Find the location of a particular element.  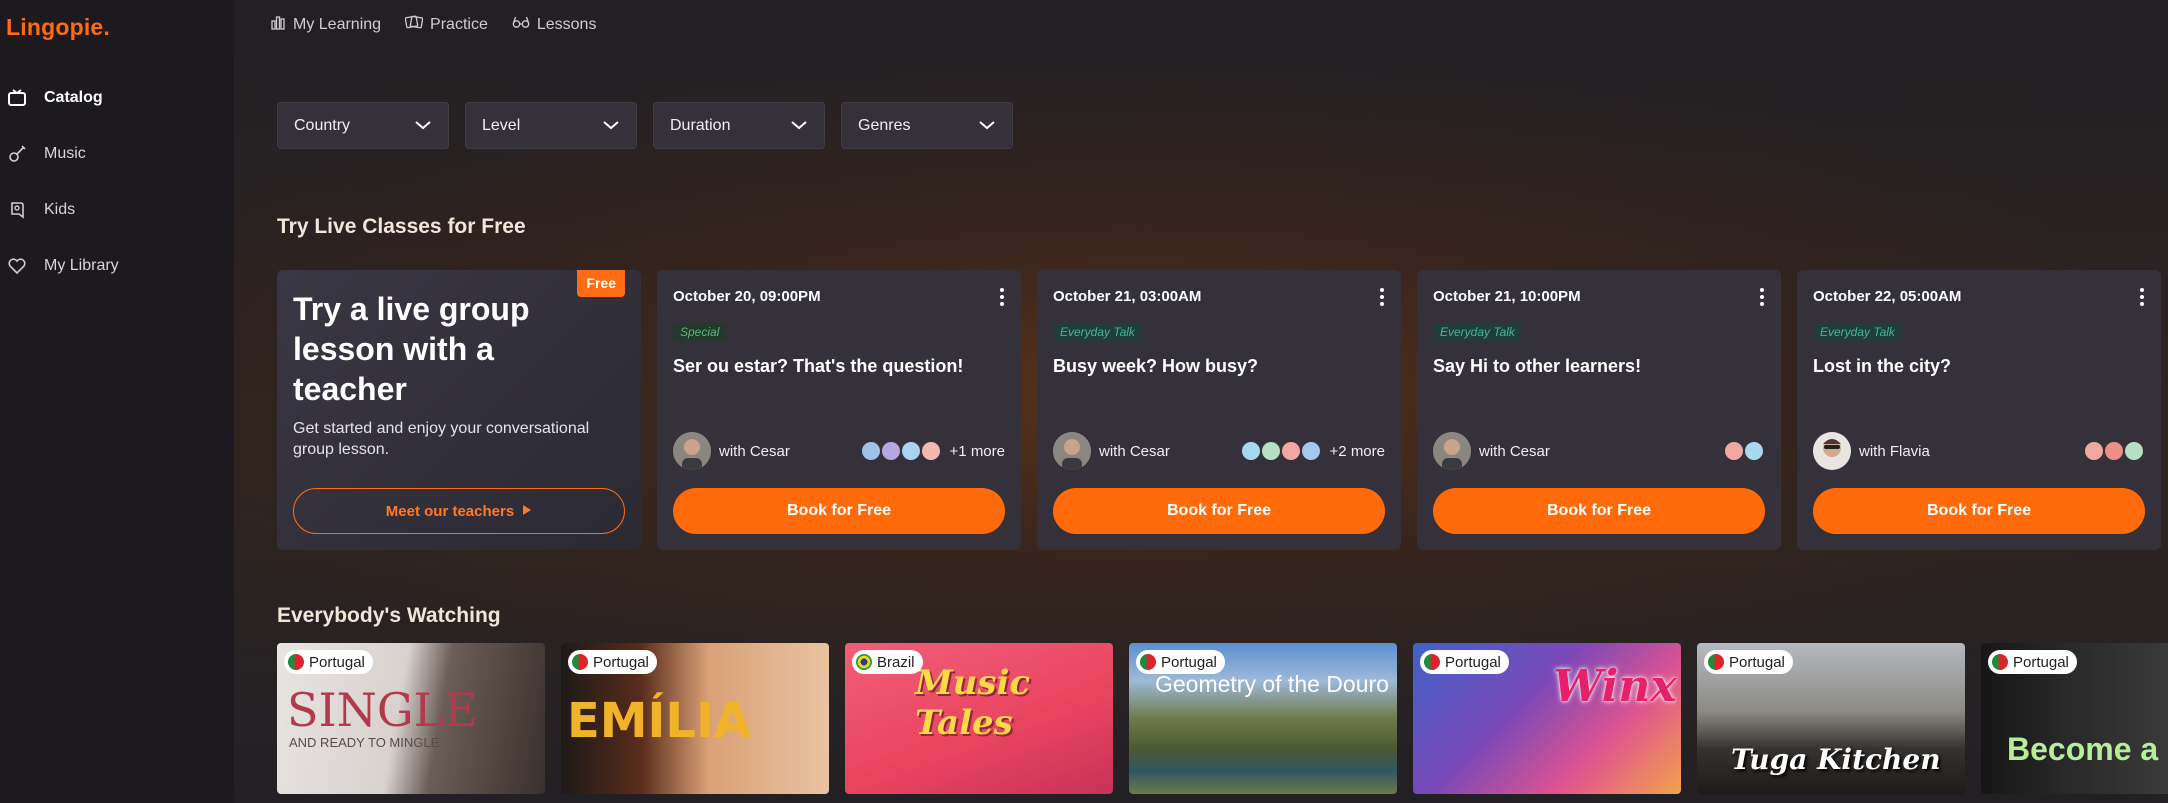

show-card: Music Tales Brazil is located at coordinates (979, 718).